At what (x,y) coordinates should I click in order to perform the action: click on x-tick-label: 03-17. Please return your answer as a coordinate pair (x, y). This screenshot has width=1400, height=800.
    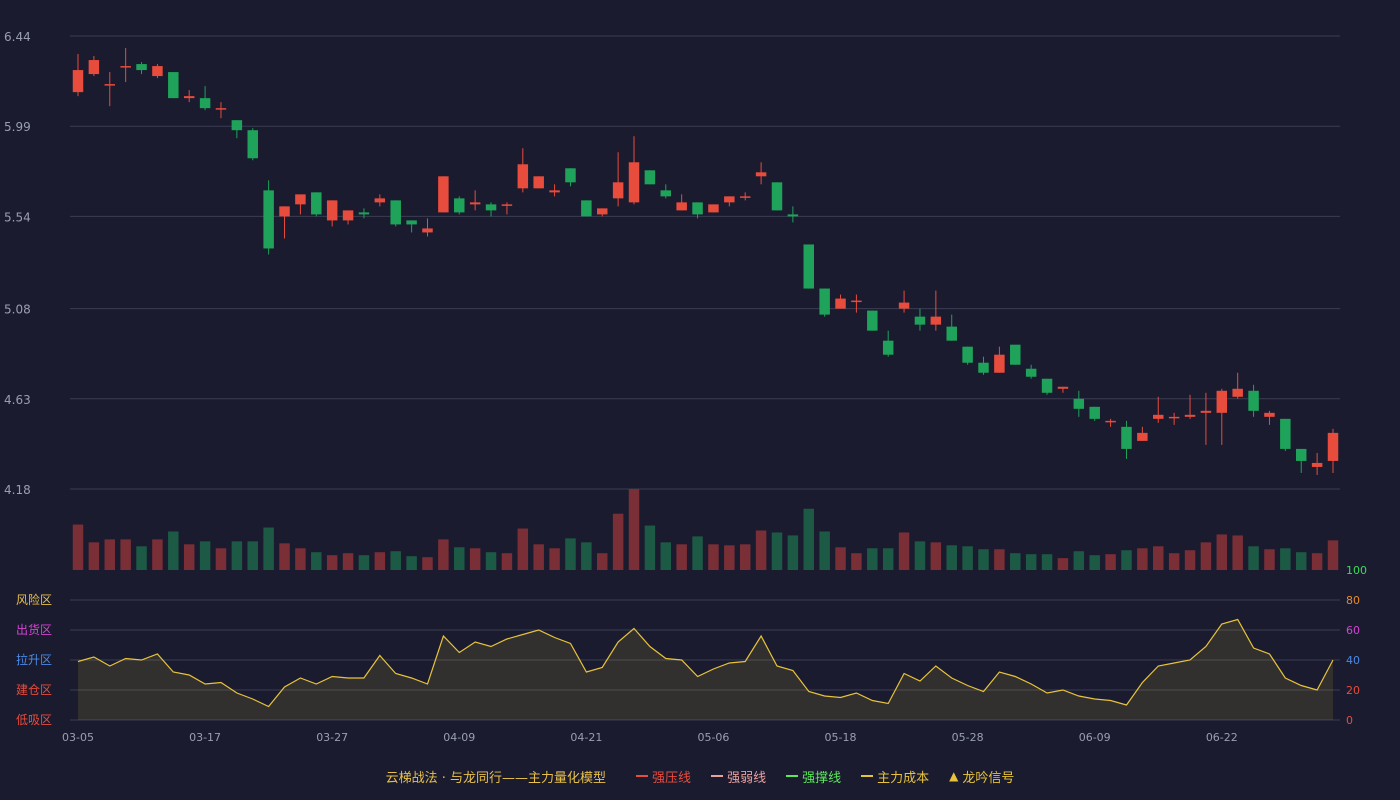
    Looking at the image, I should click on (205, 737).